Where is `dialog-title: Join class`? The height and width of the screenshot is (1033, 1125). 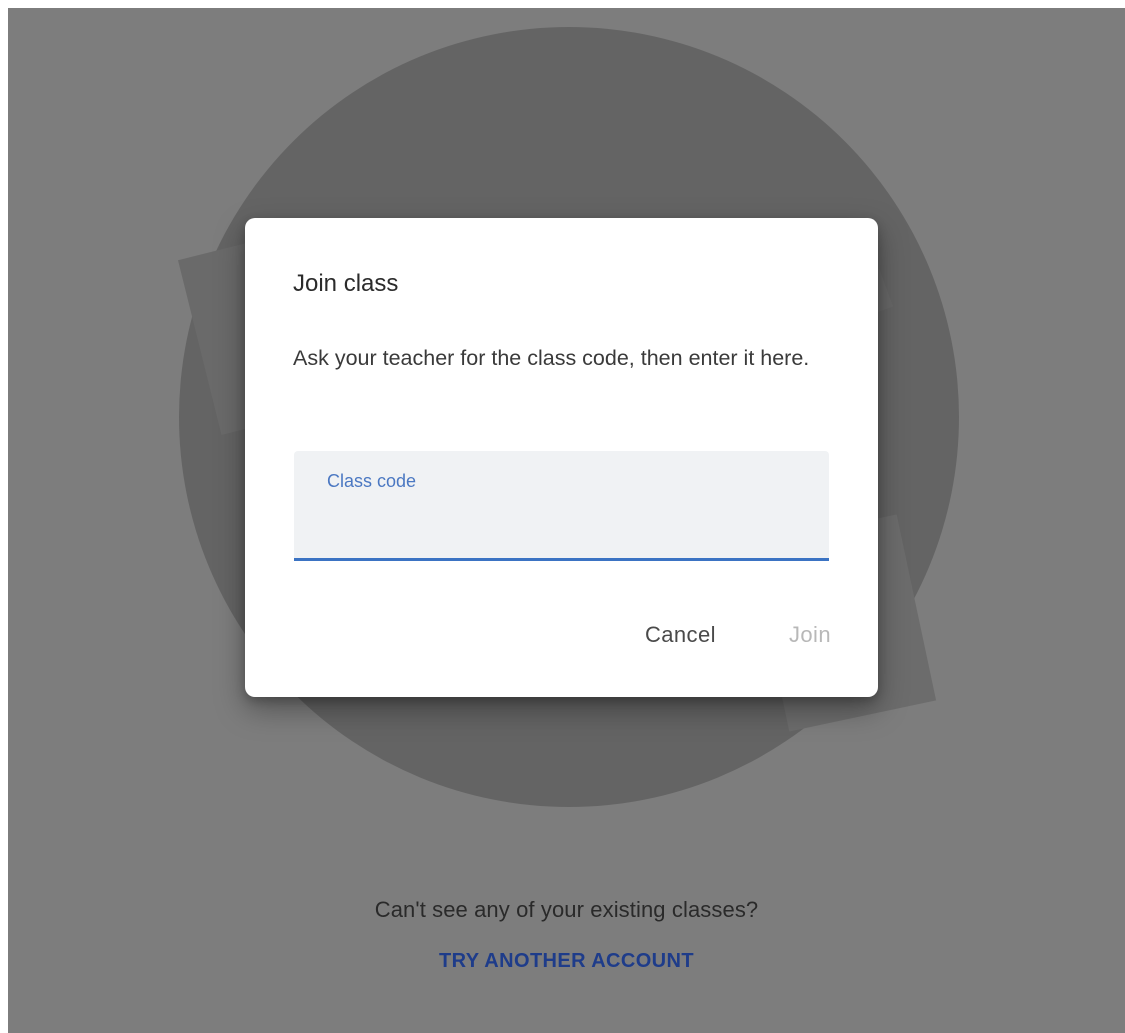 dialog-title: Join class is located at coordinates (346, 283).